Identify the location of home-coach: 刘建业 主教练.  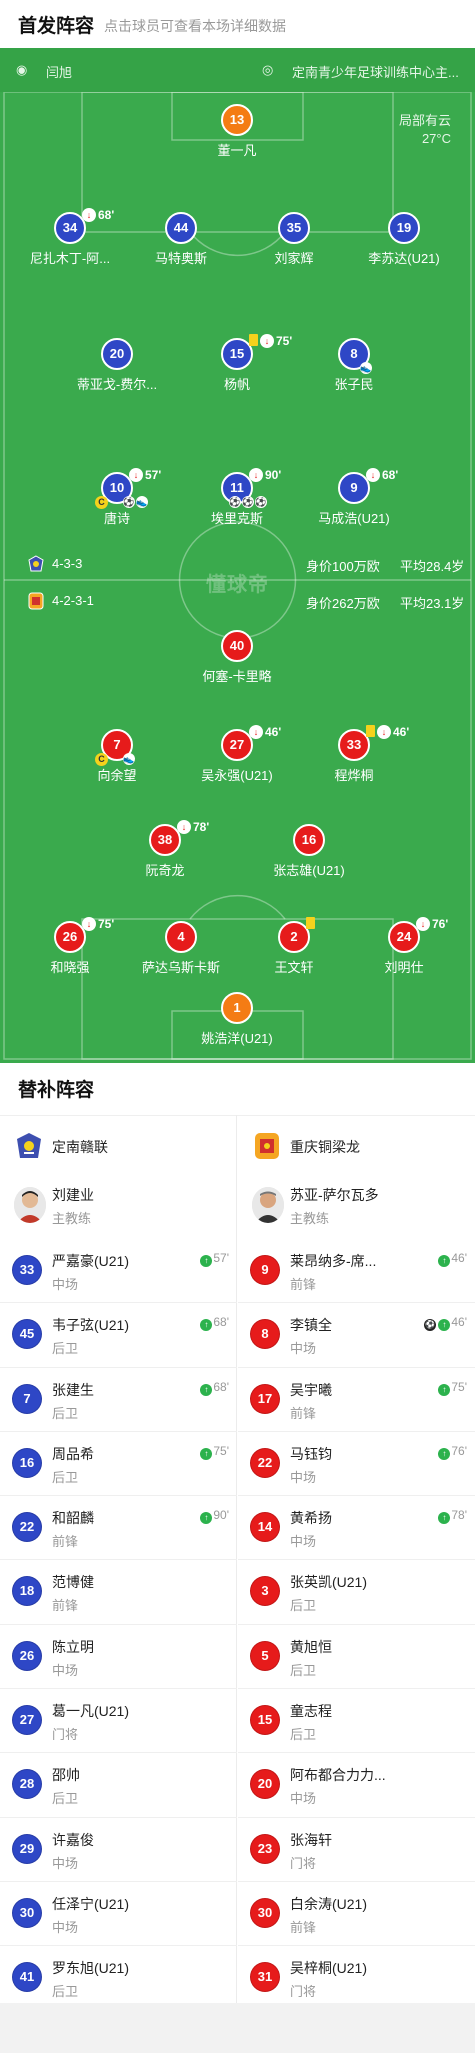
(118, 1207).